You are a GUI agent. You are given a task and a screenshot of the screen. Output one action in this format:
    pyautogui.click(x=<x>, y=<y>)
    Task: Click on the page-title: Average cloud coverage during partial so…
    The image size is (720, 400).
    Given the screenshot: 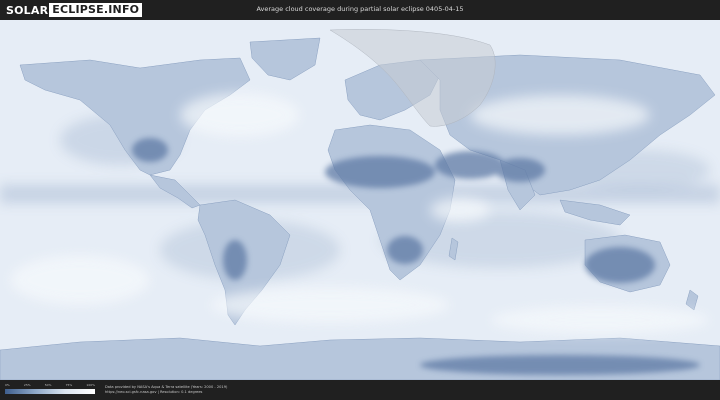 What is the action you would take?
    pyautogui.click(x=360, y=9)
    